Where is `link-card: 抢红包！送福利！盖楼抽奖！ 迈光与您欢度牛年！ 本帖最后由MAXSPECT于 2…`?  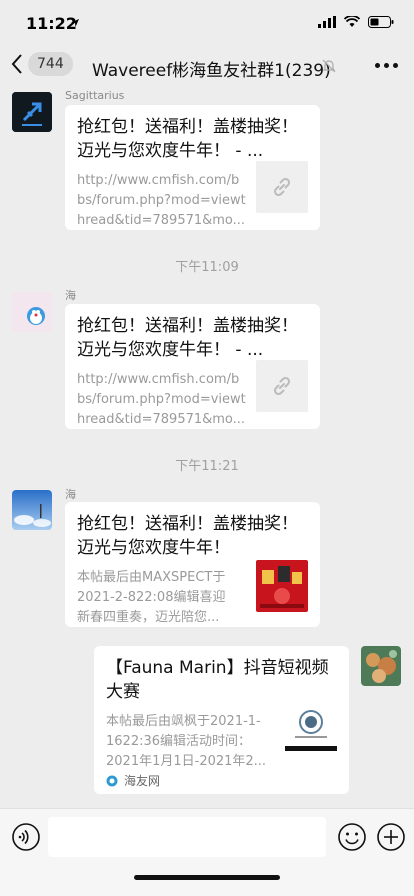
link-card: 抢红包！送福利！盖楼抽奖！ 迈光与您欢度牛年！ 本帖最后由MAXSPECT于 2… is located at coordinates (192, 564).